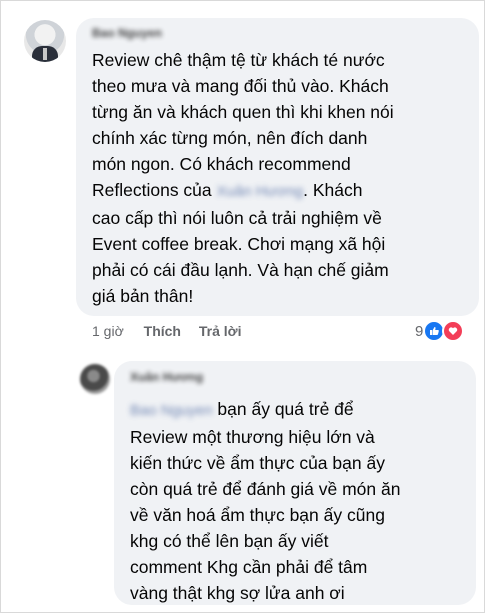  Describe the element at coordinates (221, 164) in the screenshot. I see `comment-line: món ngon. Có khách recommend` at that location.